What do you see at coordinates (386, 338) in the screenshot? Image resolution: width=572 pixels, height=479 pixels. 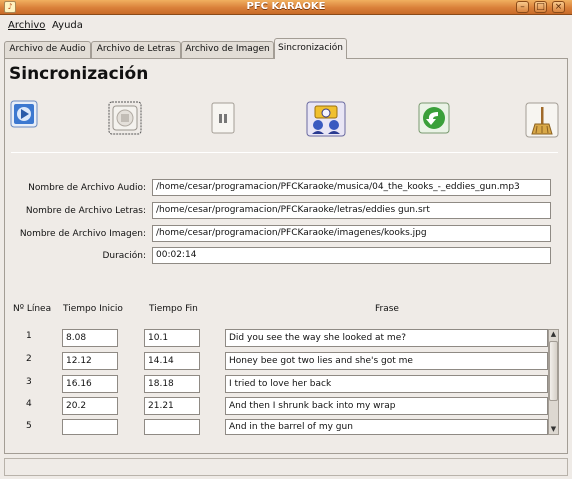 I see `frase-field: Did you see the way she looked at me?` at bounding box center [386, 338].